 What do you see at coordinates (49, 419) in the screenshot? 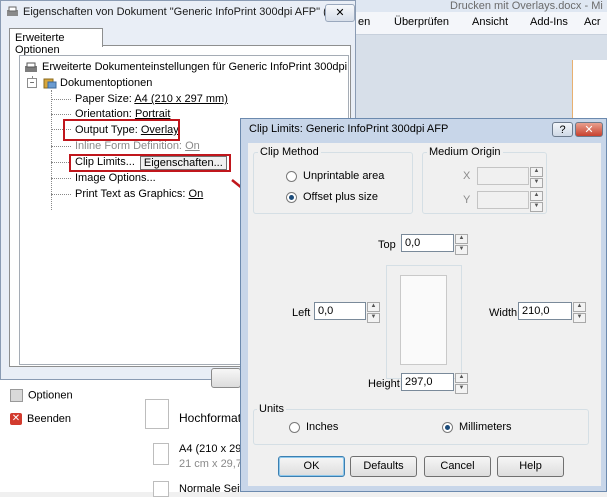
I see `backstage-exit-label: Beenden` at bounding box center [49, 419].